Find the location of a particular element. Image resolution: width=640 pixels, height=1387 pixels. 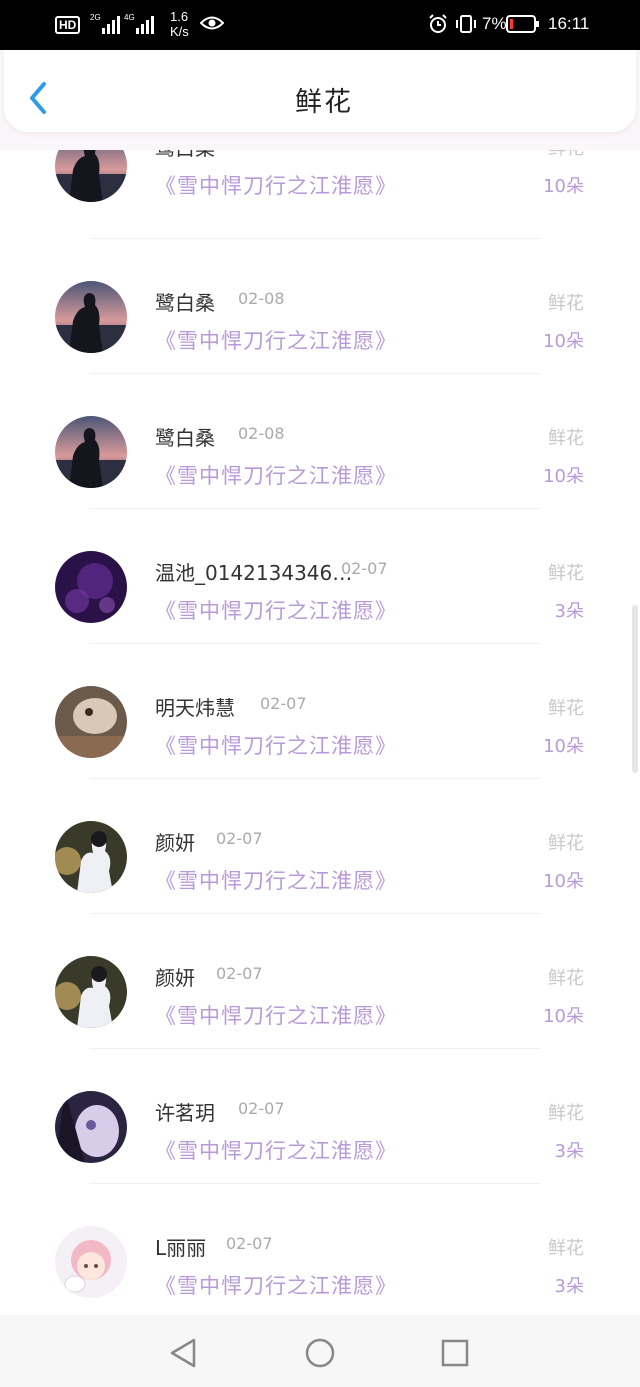

clock-time: 16:11 is located at coordinates (569, 23).